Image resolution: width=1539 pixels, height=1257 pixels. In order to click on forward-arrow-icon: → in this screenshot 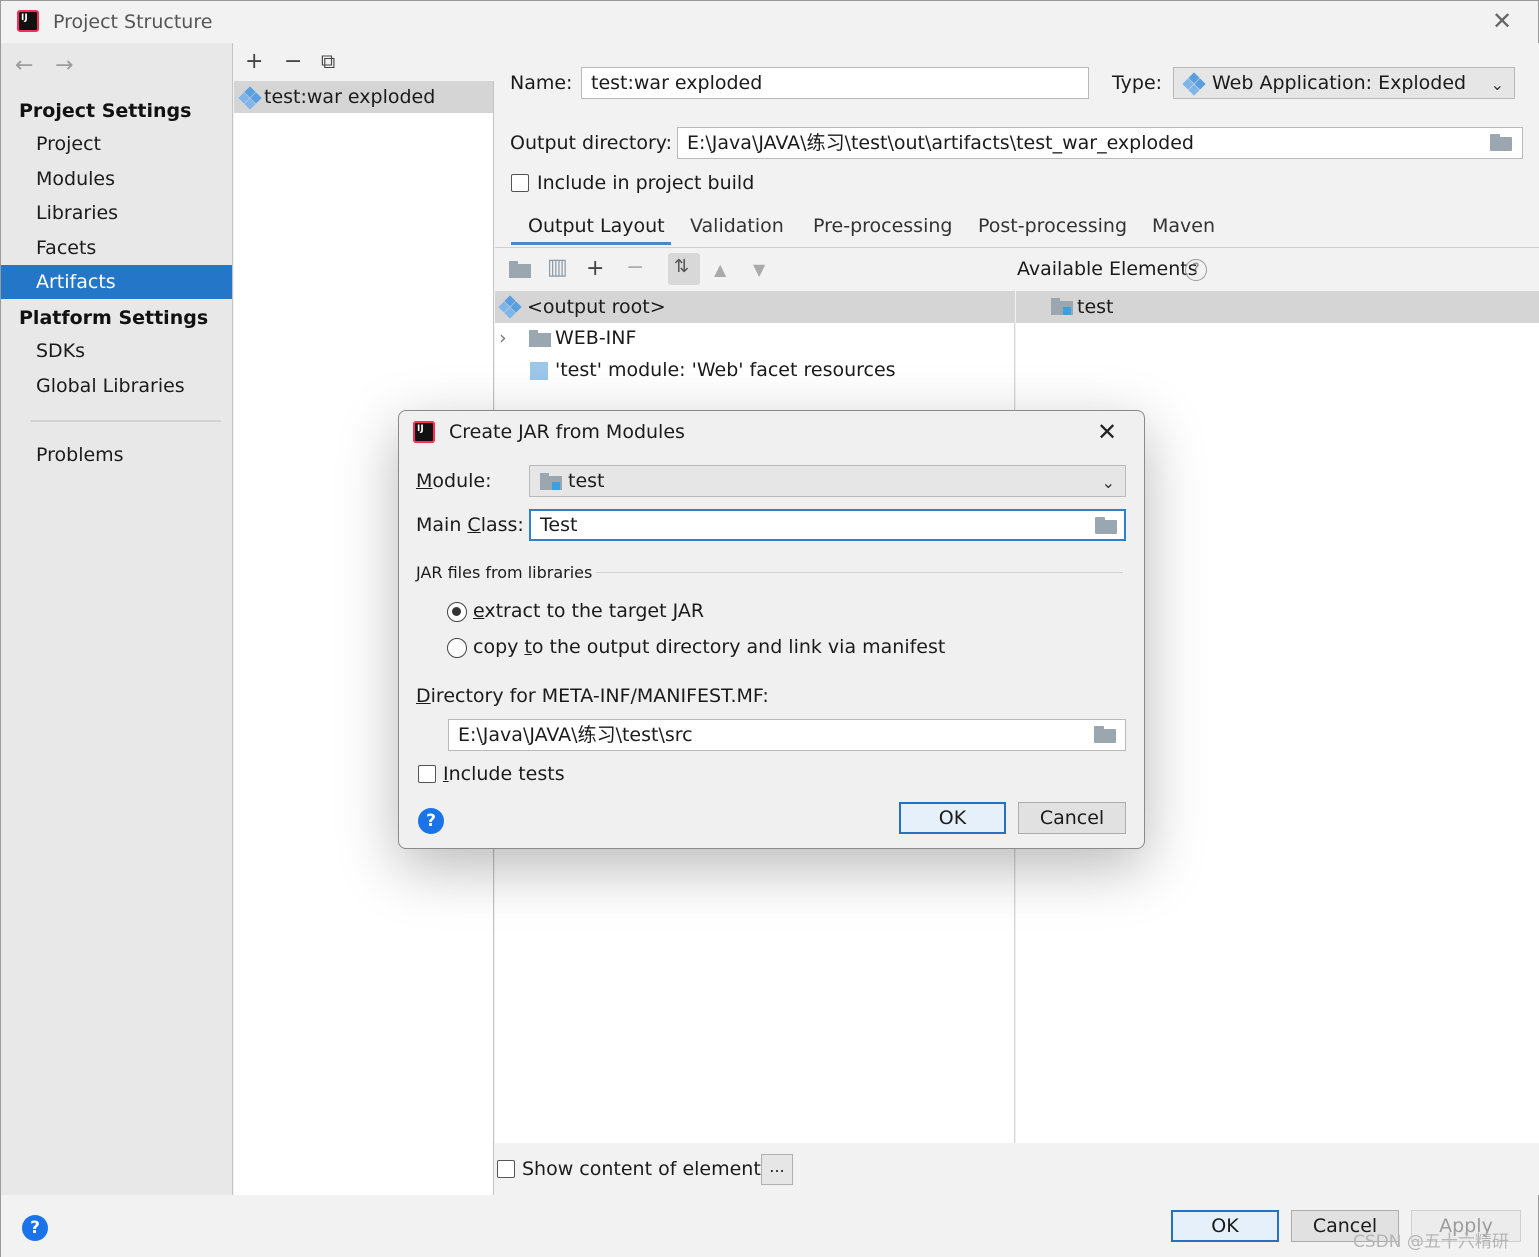, I will do `click(64, 65)`.